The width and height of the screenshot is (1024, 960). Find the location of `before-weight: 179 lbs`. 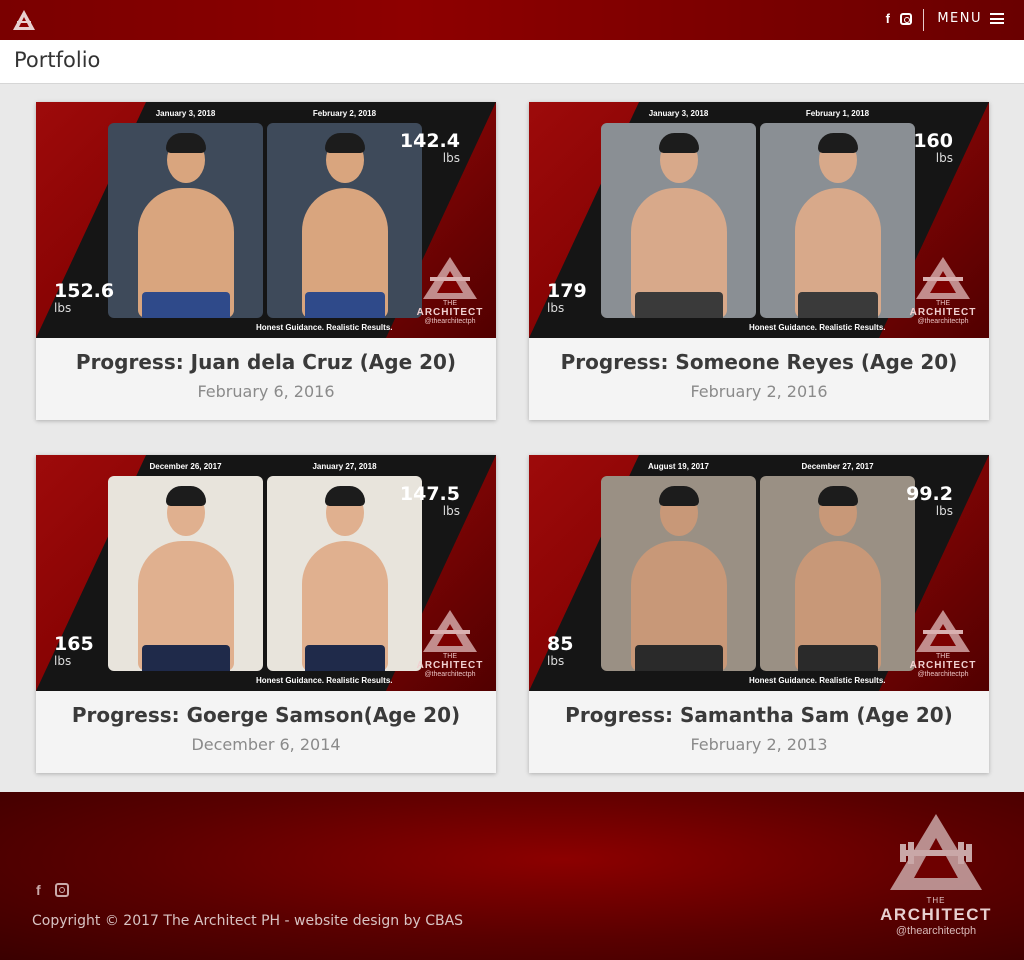

before-weight: 179 lbs is located at coordinates (567, 297).